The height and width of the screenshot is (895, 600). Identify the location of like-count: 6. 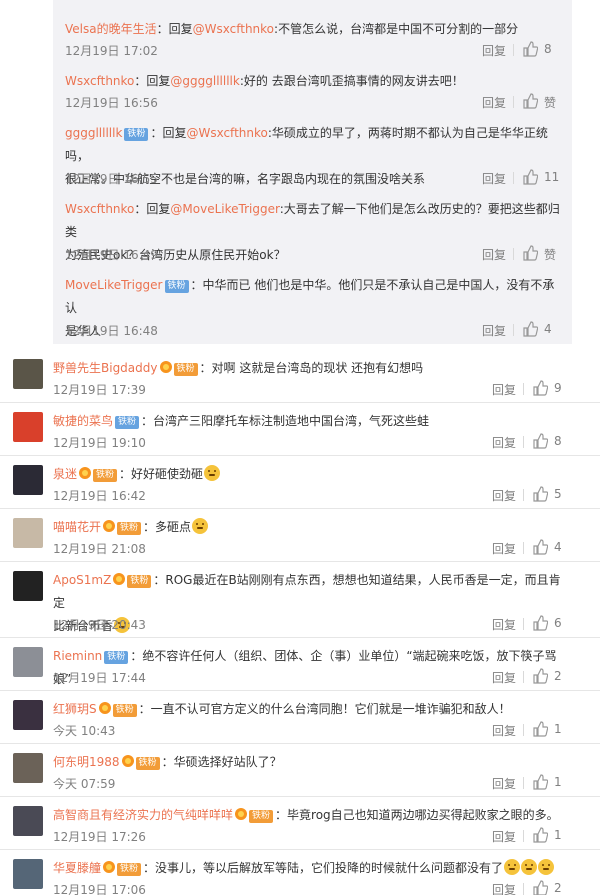
(558, 623).